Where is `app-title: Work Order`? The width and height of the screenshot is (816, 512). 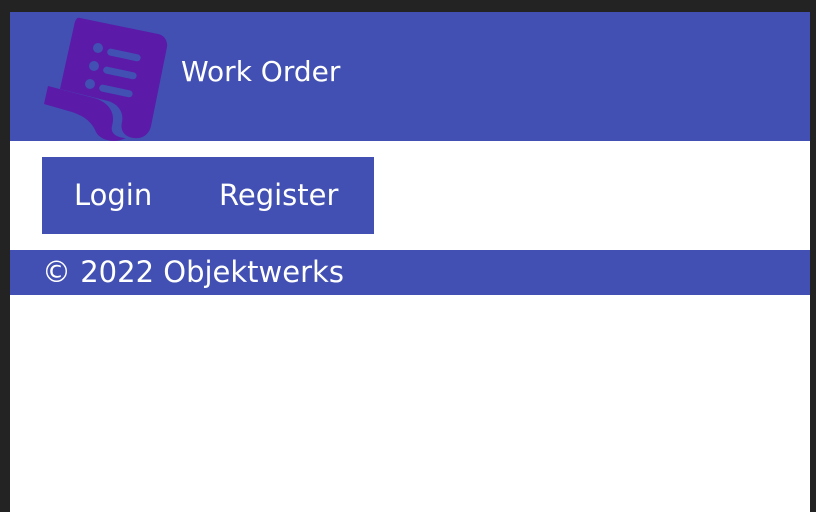
app-title: Work Order is located at coordinates (261, 71).